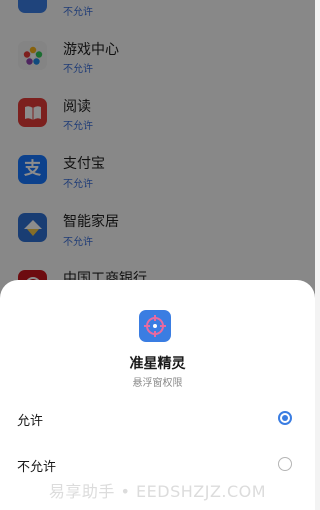 This screenshot has height=510, width=320. Describe the element at coordinates (285, 464) in the screenshot. I see `radio-unselected-icon` at that location.